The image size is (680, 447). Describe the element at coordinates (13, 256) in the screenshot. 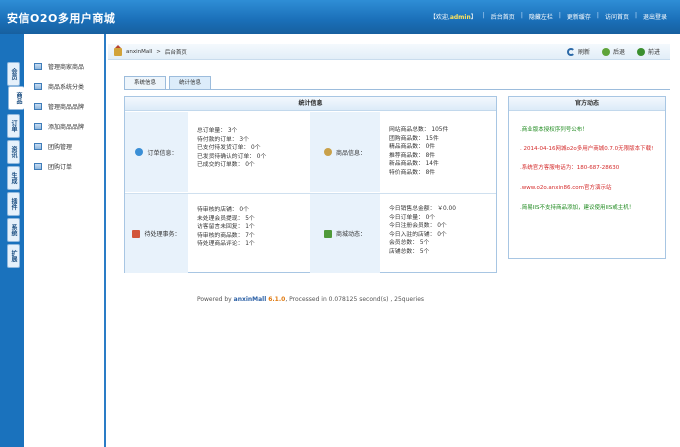

I see `rail-tab-extend: 扩展` at that location.